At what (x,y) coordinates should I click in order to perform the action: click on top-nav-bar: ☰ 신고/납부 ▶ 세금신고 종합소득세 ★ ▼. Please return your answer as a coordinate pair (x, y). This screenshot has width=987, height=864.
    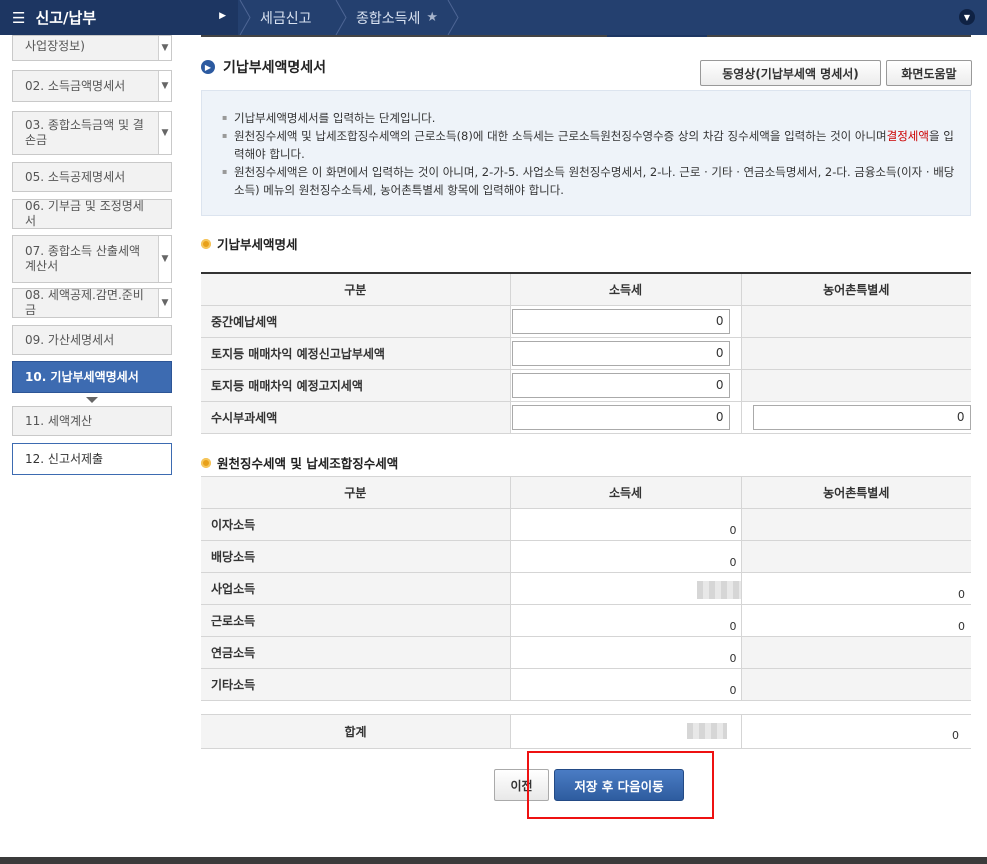
    Looking at the image, I should click on (493, 17).